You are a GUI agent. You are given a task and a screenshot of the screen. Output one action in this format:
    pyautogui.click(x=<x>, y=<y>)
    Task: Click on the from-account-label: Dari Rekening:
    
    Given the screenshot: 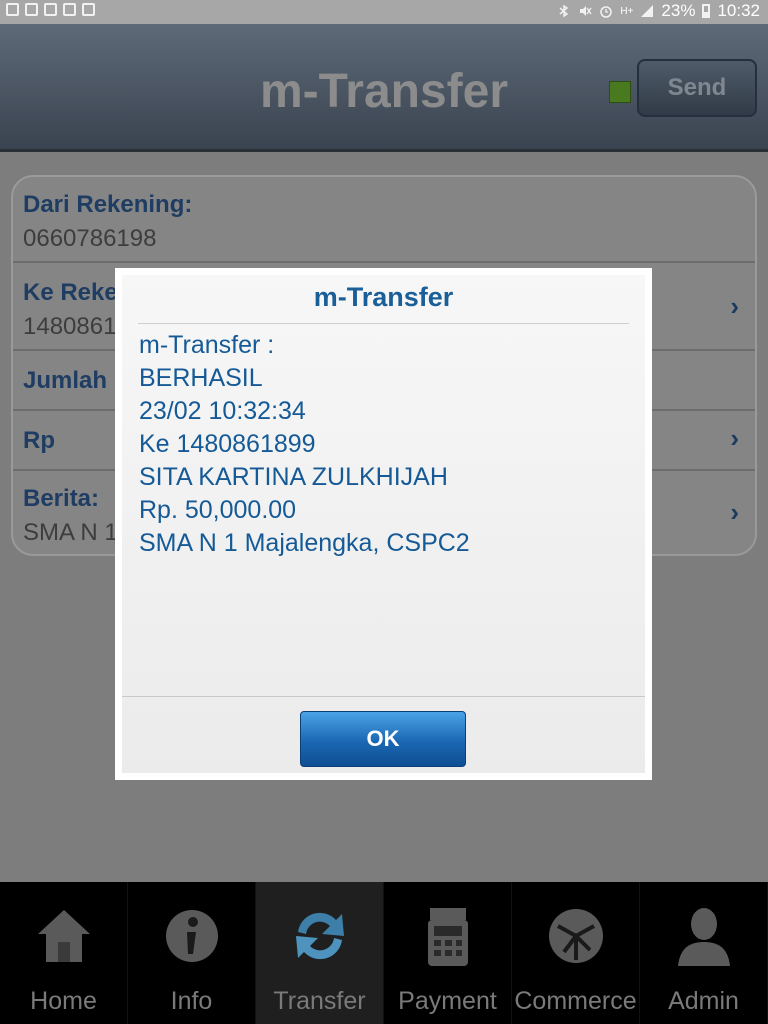 What is the action you would take?
    pyautogui.click(x=108, y=204)
    